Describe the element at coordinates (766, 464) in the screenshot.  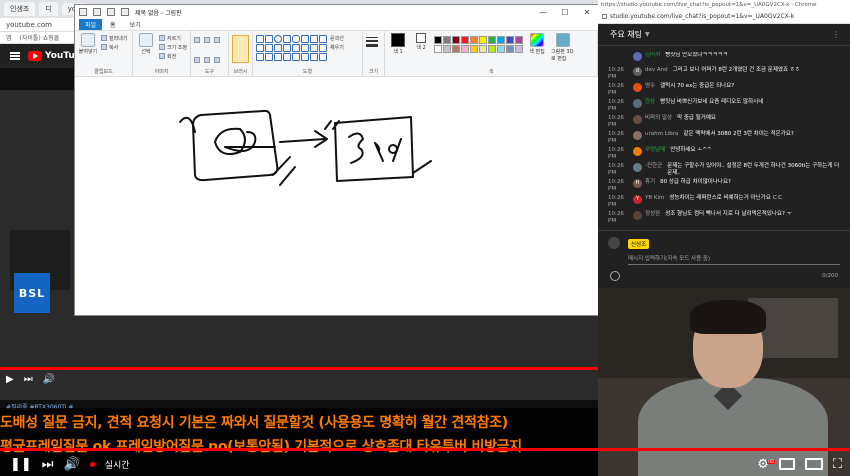
I see `gear-icon: ⚙ HD` at that location.